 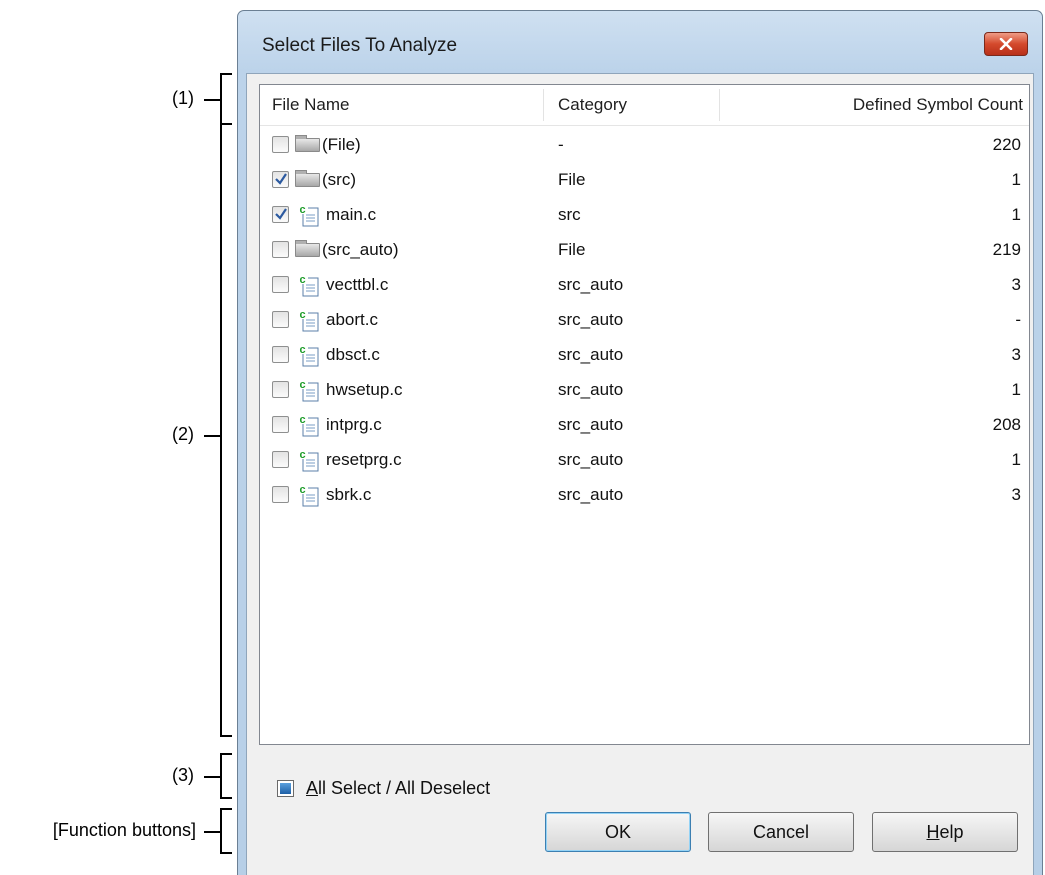 I want to click on list-item: (src) File 1, so click(x=644, y=179).